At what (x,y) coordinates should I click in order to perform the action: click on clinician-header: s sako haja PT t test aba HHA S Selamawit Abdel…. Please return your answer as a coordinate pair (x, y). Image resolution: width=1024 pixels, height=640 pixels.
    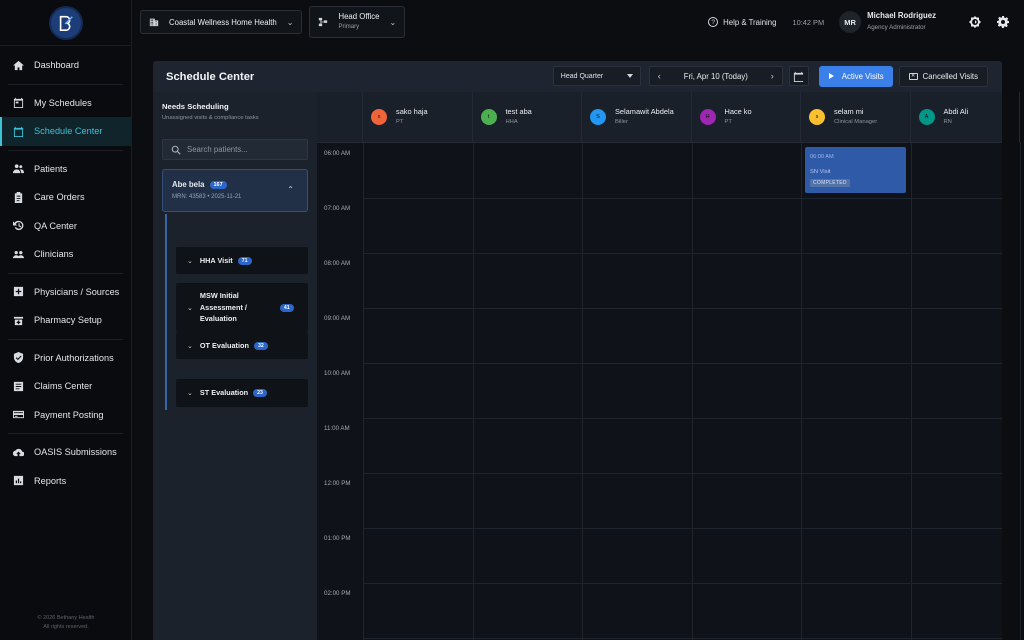
    Looking at the image, I should click on (668, 117).